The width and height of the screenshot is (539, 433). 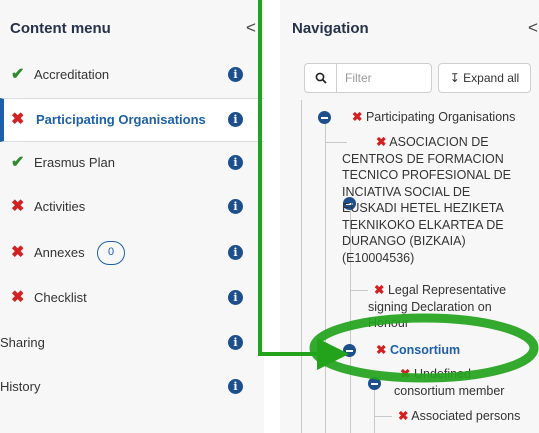 What do you see at coordinates (388, 323) in the screenshot?
I see `tree-node-label: Honour` at bounding box center [388, 323].